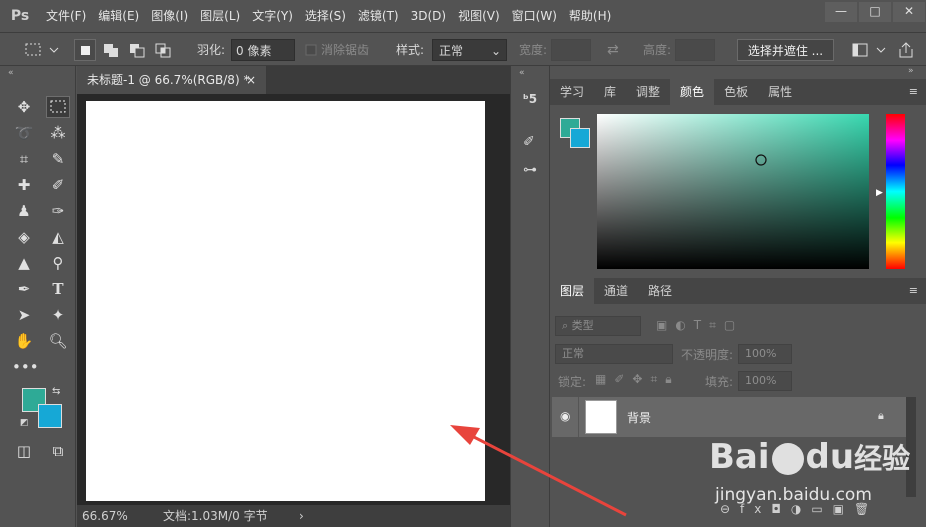 This screenshot has width=926, height=527. Describe the element at coordinates (85, 50) in the screenshot. I see `new-selection-icon` at that location.